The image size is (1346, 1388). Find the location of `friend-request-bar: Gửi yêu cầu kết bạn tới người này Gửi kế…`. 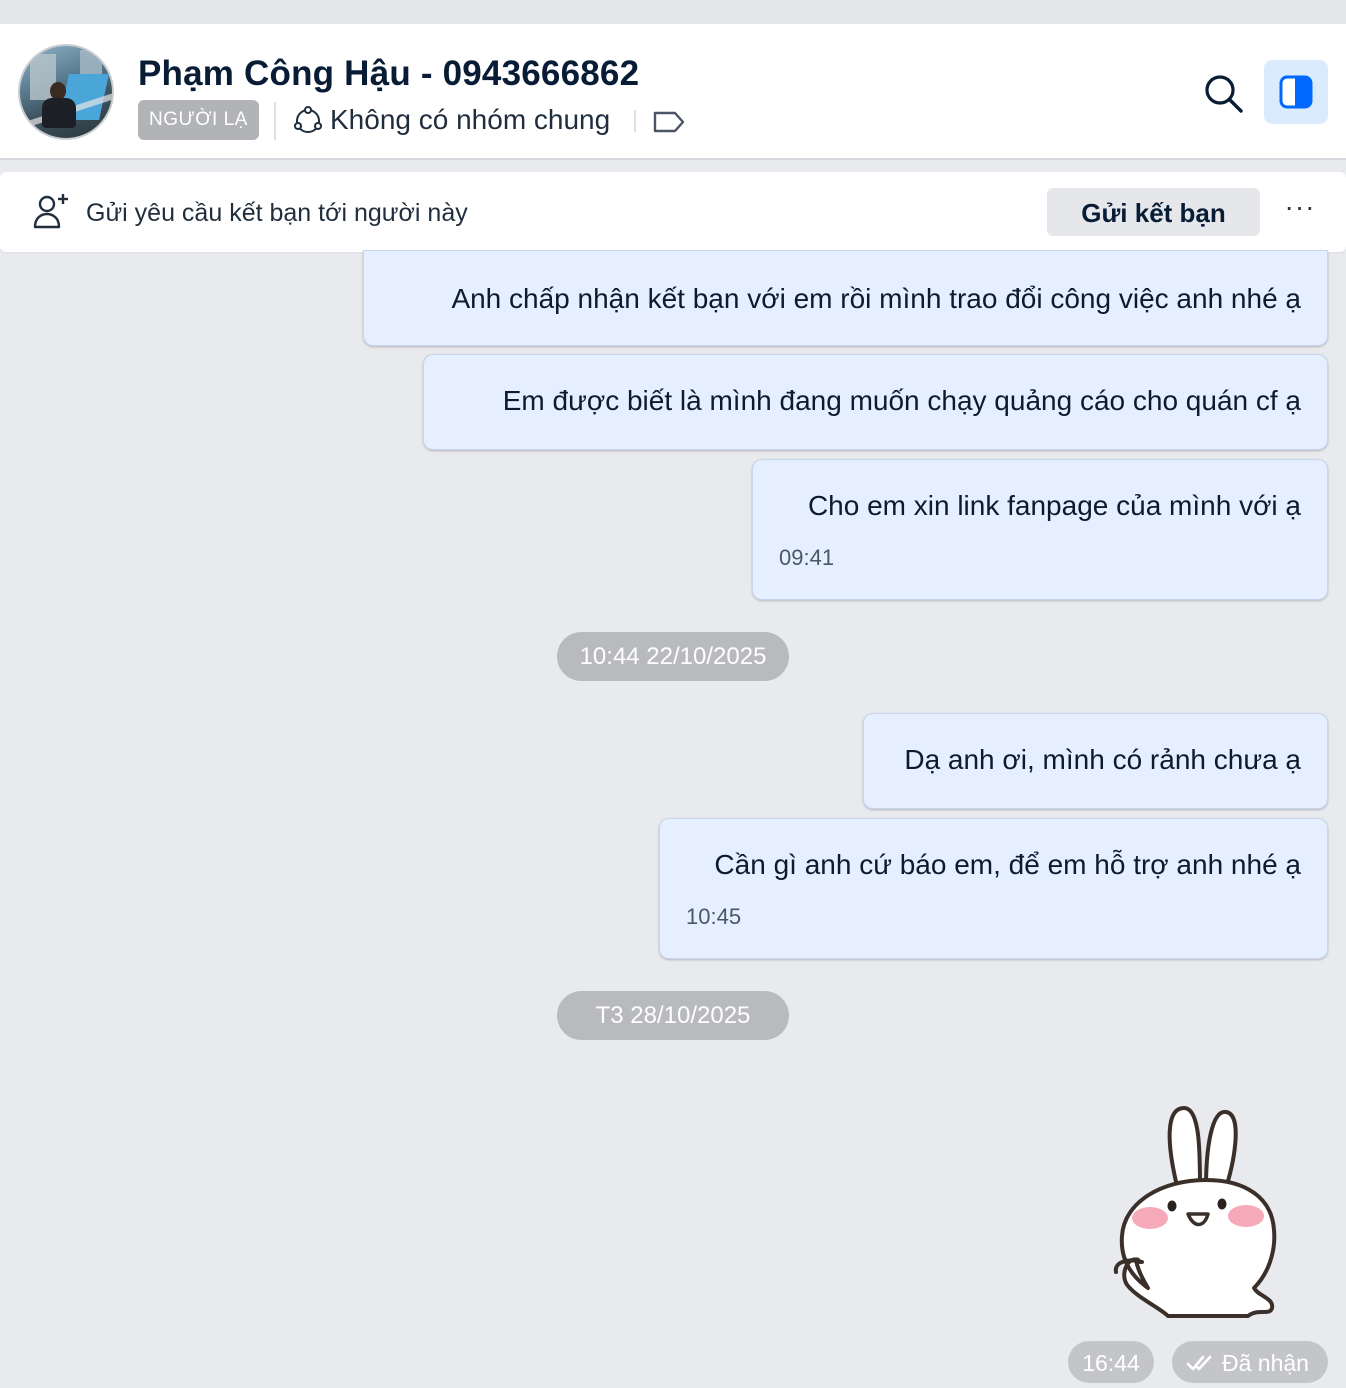

friend-request-bar: Gửi yêu cầu kết bạn tới người này Gửi kế… is located at coordinates (673, 212).